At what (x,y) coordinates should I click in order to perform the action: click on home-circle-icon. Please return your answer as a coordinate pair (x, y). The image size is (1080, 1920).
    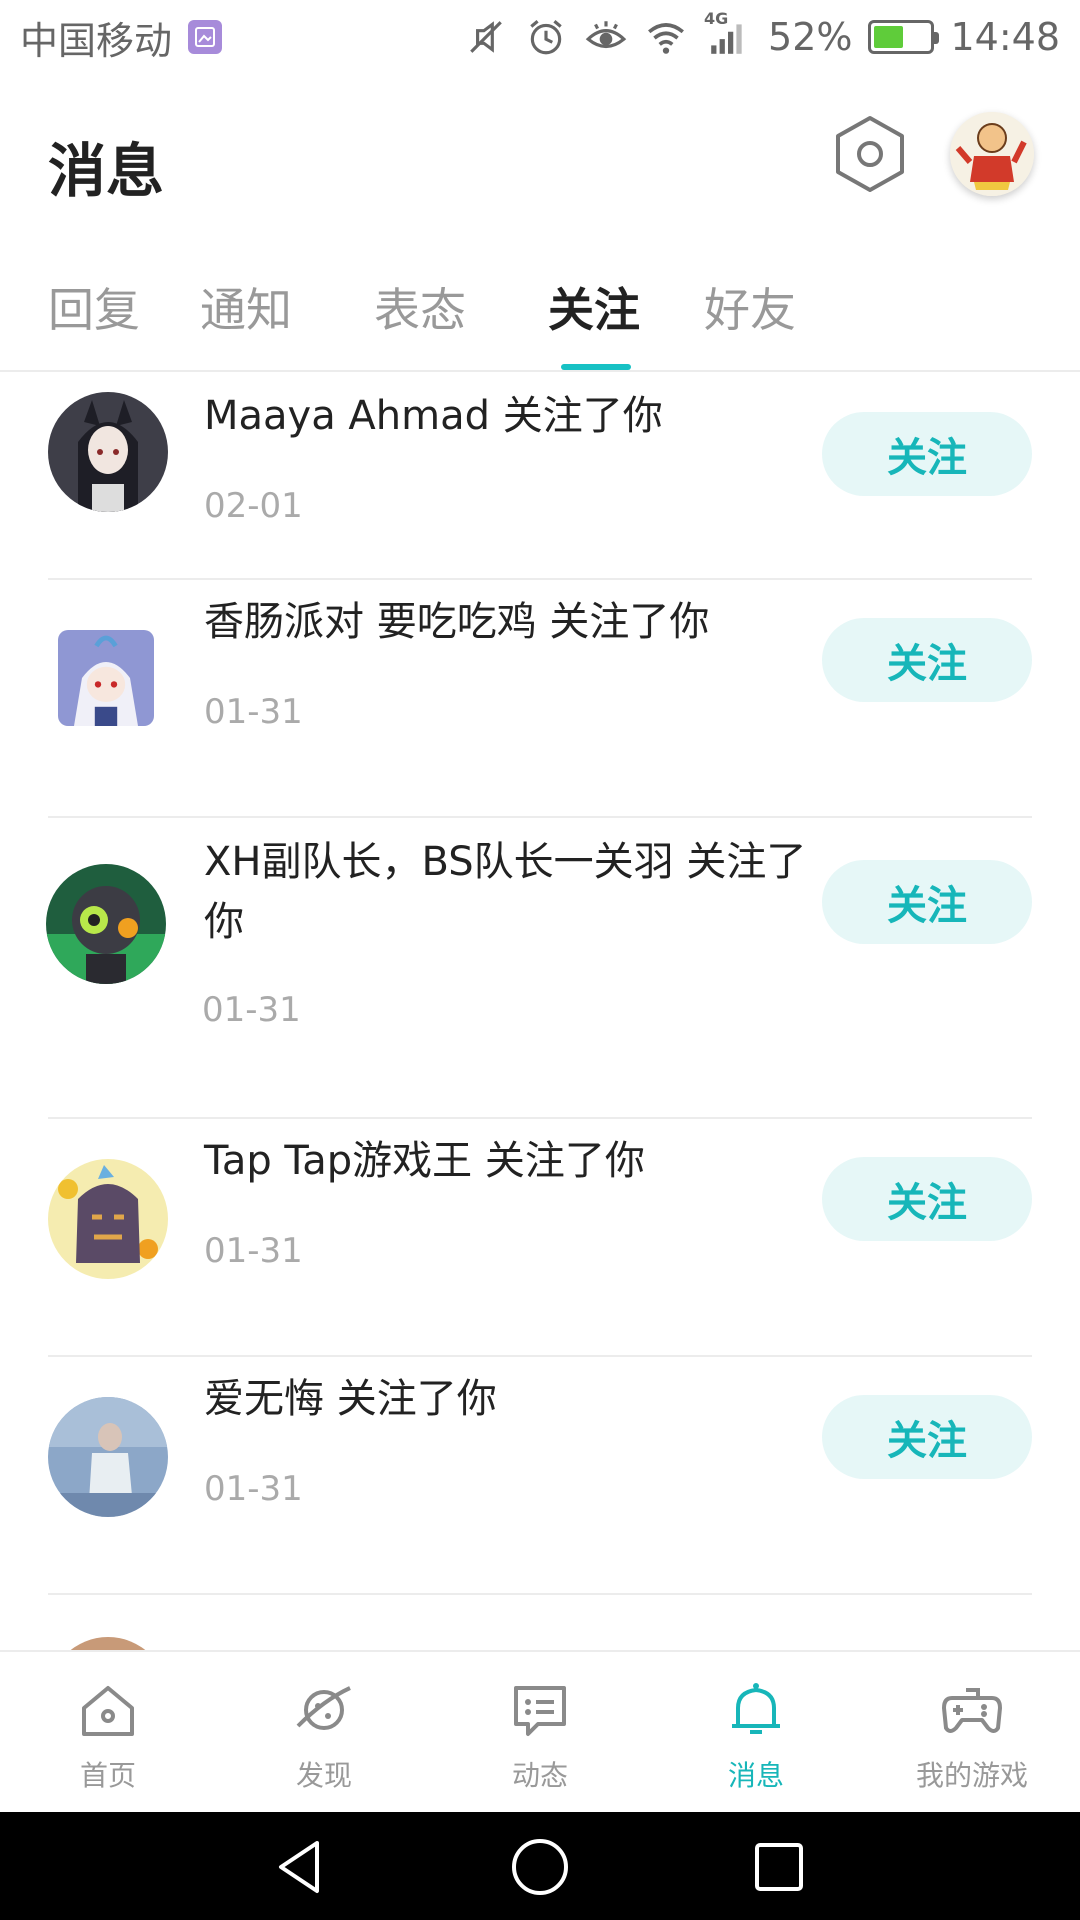
    Looking at the image, I should click on (540, 1867).